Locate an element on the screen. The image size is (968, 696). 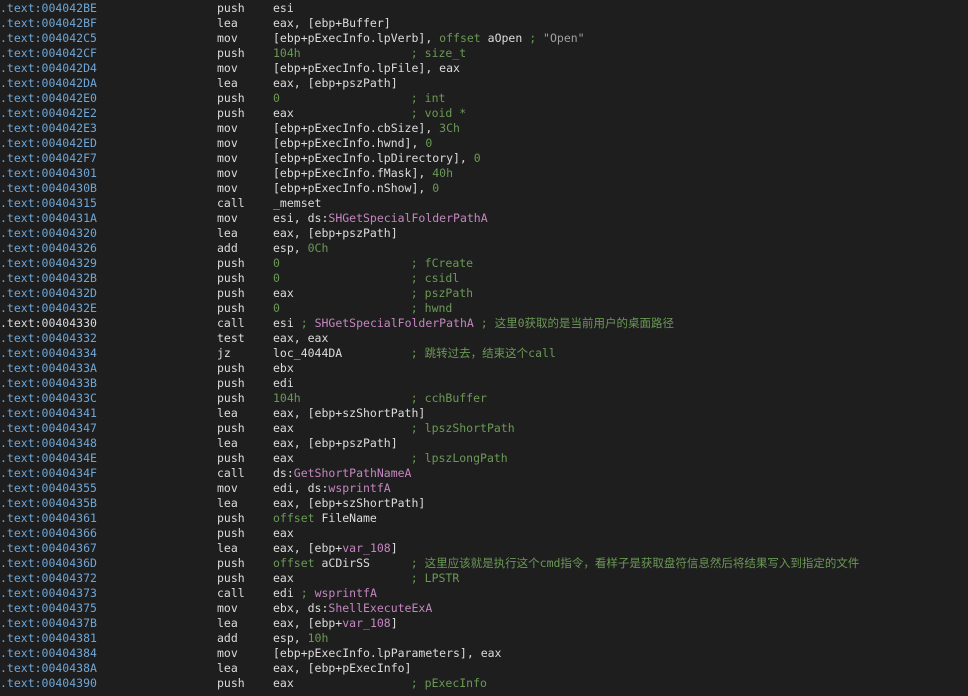
code-line: .text:00404315 call _memset is located at coordinates (484, 203).